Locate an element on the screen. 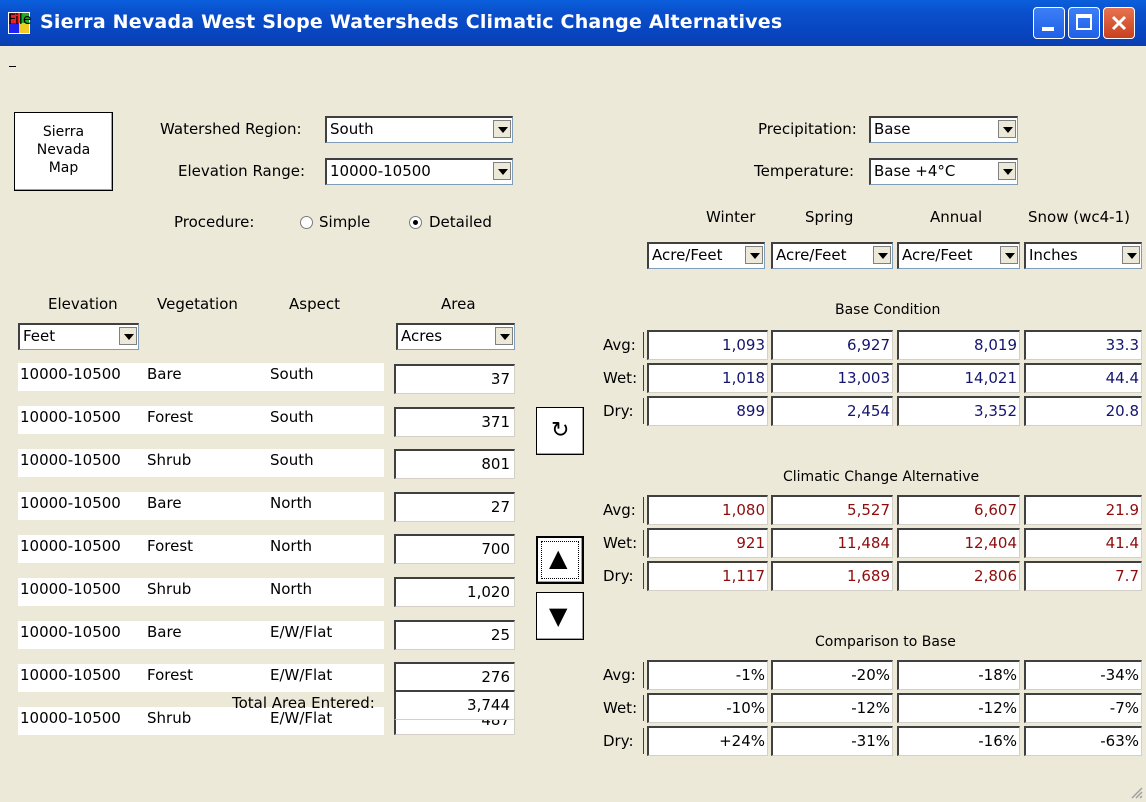 Image resolution: width=1146 pixels, height=802 pixels. area-input: 37 is located at coordinates (454, 379).